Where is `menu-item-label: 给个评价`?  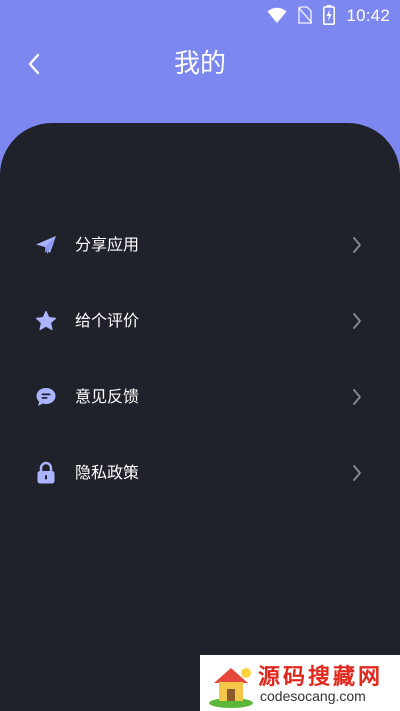
menu-item-label: 给个评价 is located at coordinates (107, 320).